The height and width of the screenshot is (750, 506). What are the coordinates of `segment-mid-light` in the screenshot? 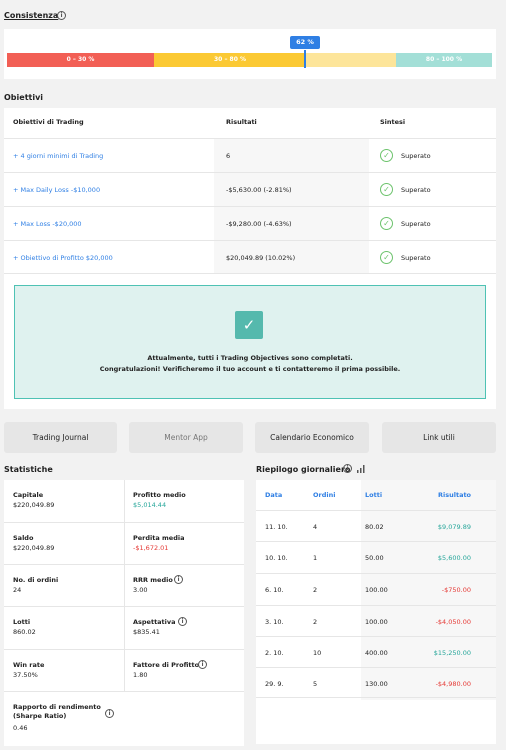 It's located at (351, 60).